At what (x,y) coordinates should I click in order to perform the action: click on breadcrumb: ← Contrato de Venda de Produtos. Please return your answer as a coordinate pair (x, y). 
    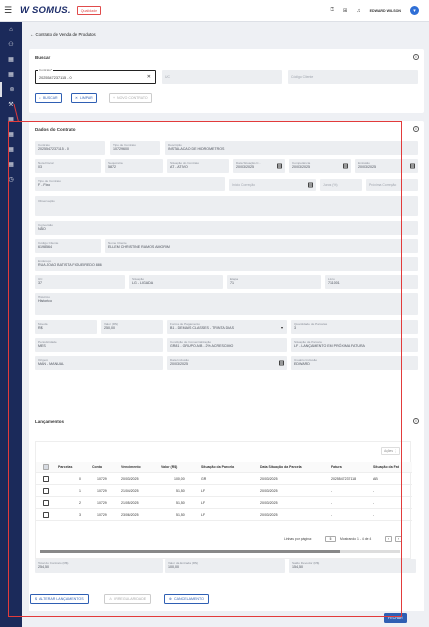
    Looking at the image, I should click on (63, 34).